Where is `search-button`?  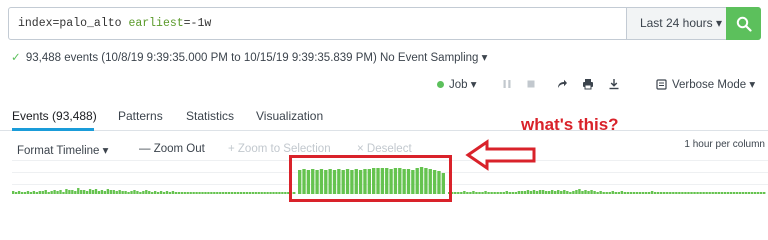
search-button is located at coordinates (743, 23).